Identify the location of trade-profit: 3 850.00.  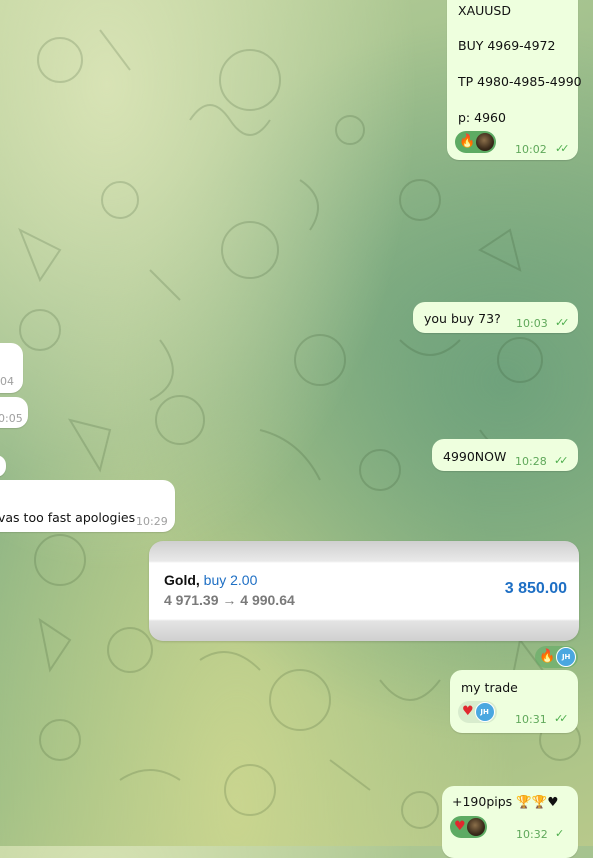
(535, 588).